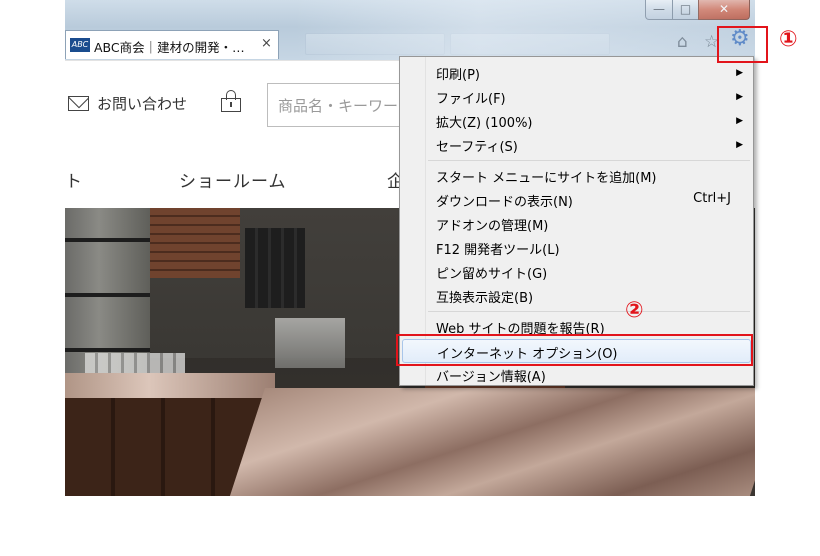 The height and width of the screenshot is (556, 820). What do you see at coordinates (80, 45) in the screenshot?
I see `site-favicon-icon: ABC` at bounding box center [80, 45].